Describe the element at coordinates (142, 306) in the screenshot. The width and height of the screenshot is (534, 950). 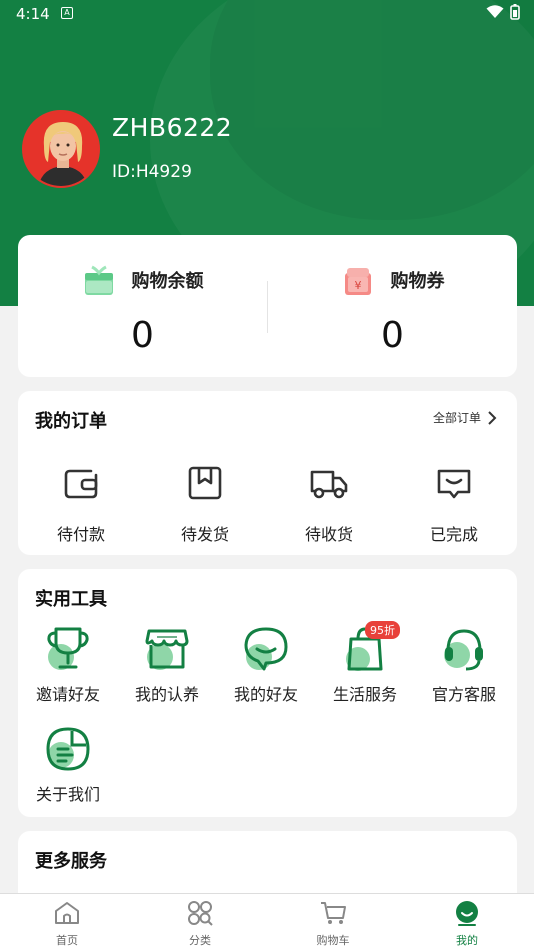
I see `shopping-balance: 购物余额 0` at that location.